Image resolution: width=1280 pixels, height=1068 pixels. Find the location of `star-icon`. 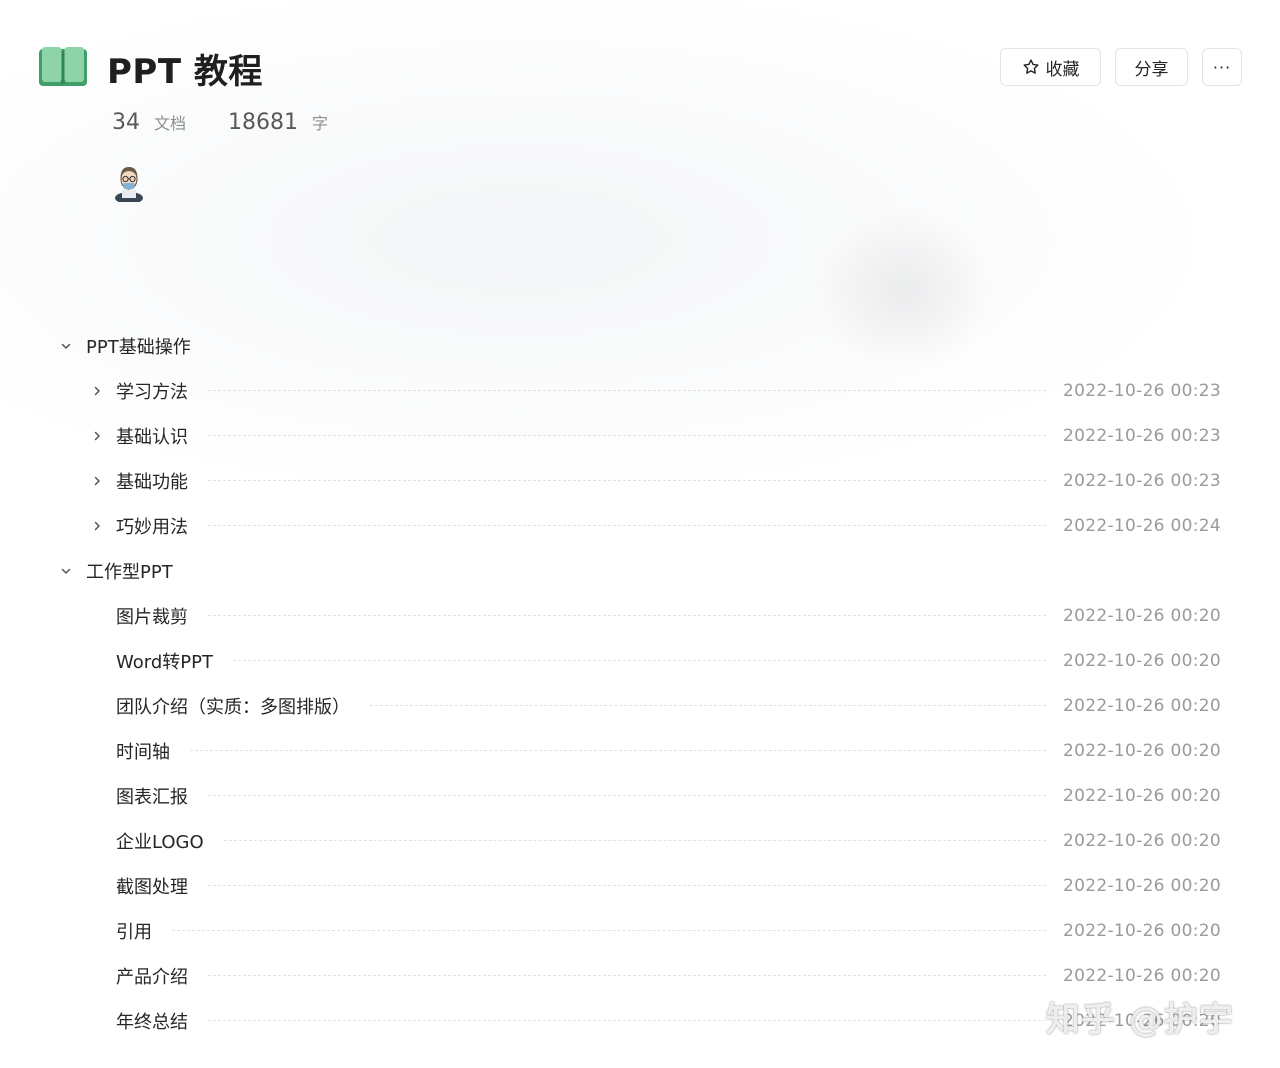

star-icon is located at coordinates (1030, 66).